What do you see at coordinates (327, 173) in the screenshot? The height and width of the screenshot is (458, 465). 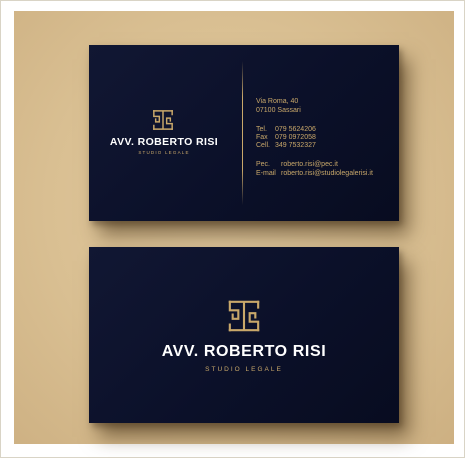 I see `email-value: roberto.risi@studiolegalerisi.it` at bounding box center [327, 173].